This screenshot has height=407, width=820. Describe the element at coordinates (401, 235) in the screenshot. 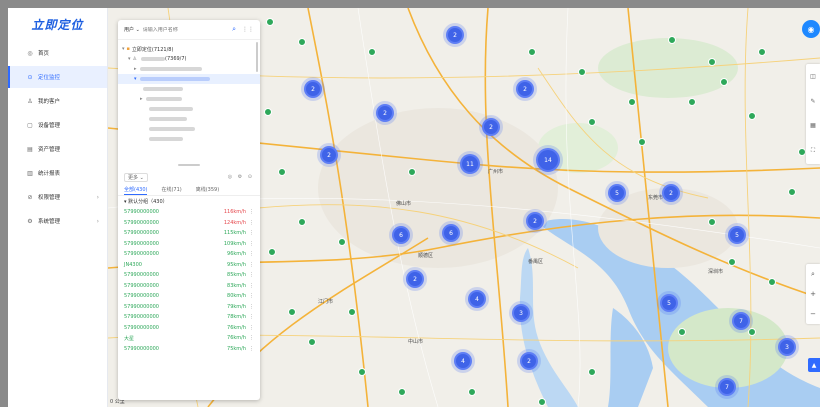

I see `device-cluster: 6` at that location.